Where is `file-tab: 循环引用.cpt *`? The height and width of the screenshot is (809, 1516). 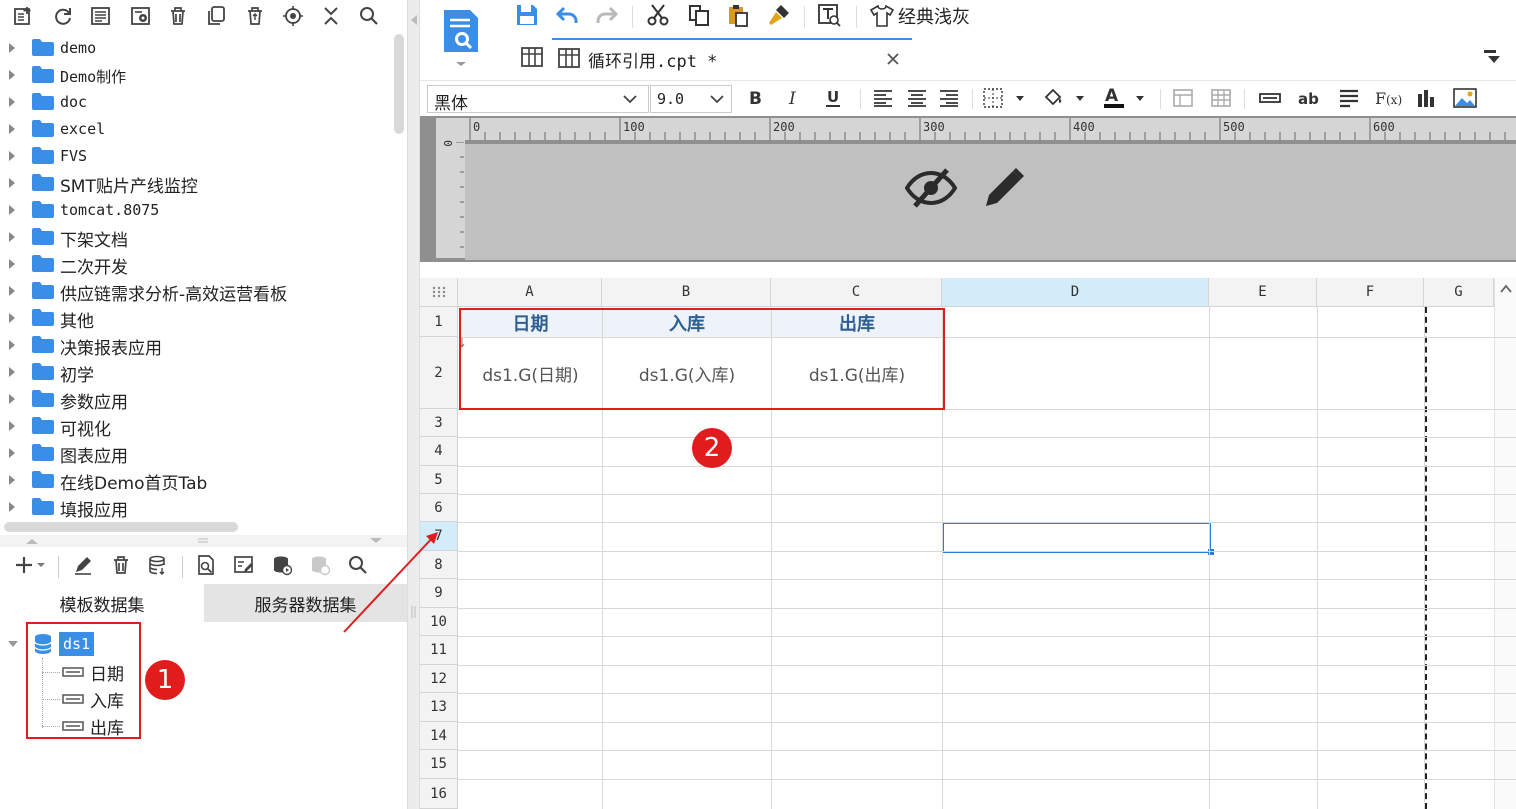
file-tab: 循环引用.cpt * is located at coordinates (732, 57).